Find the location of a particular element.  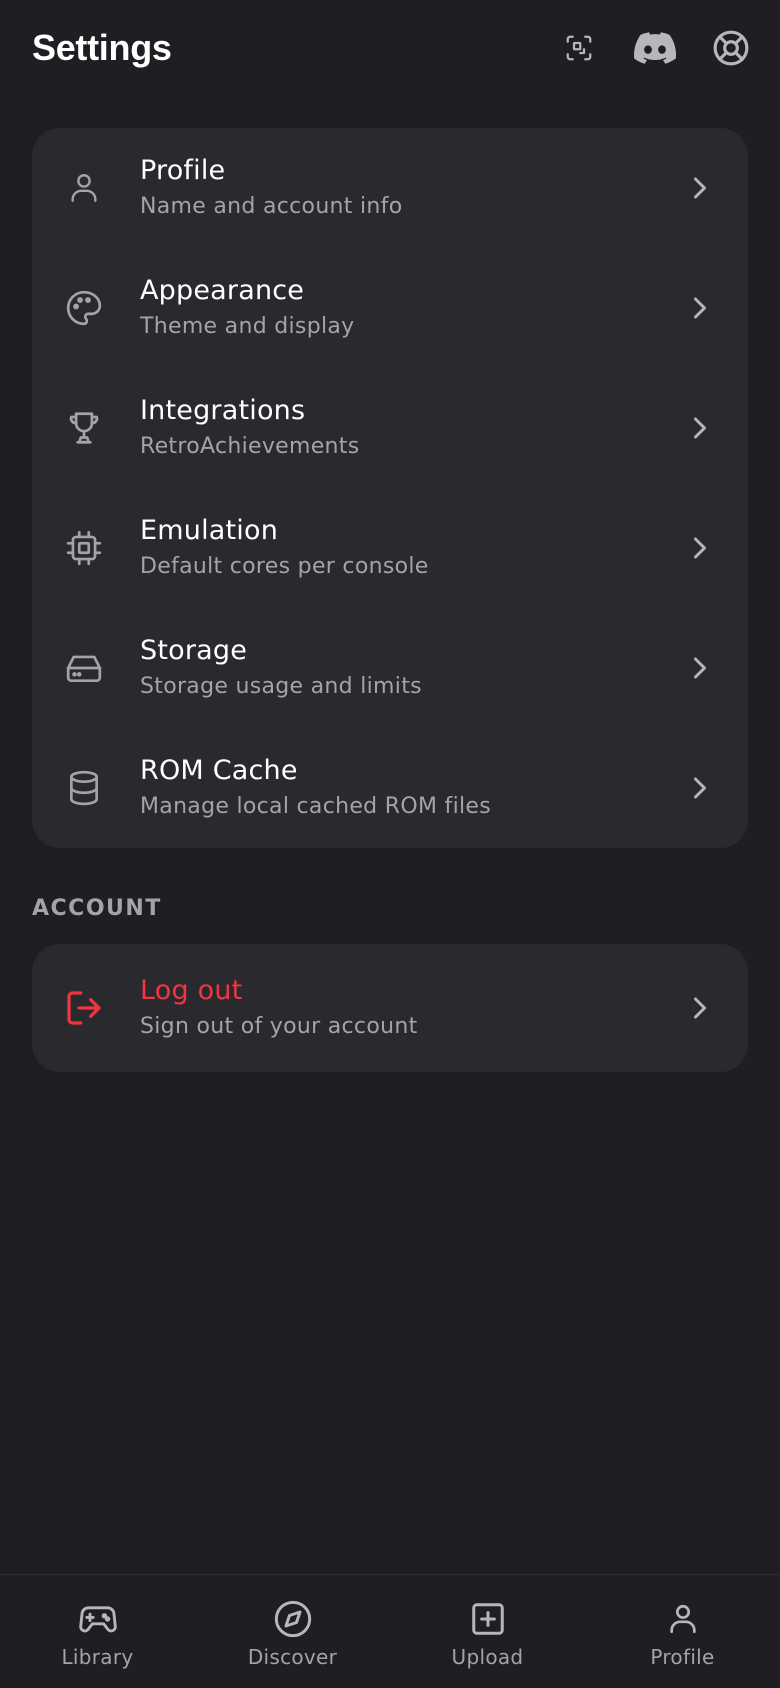

settings-item-emulation: Emulation Default cores per console is located at coordinates (390, 548).